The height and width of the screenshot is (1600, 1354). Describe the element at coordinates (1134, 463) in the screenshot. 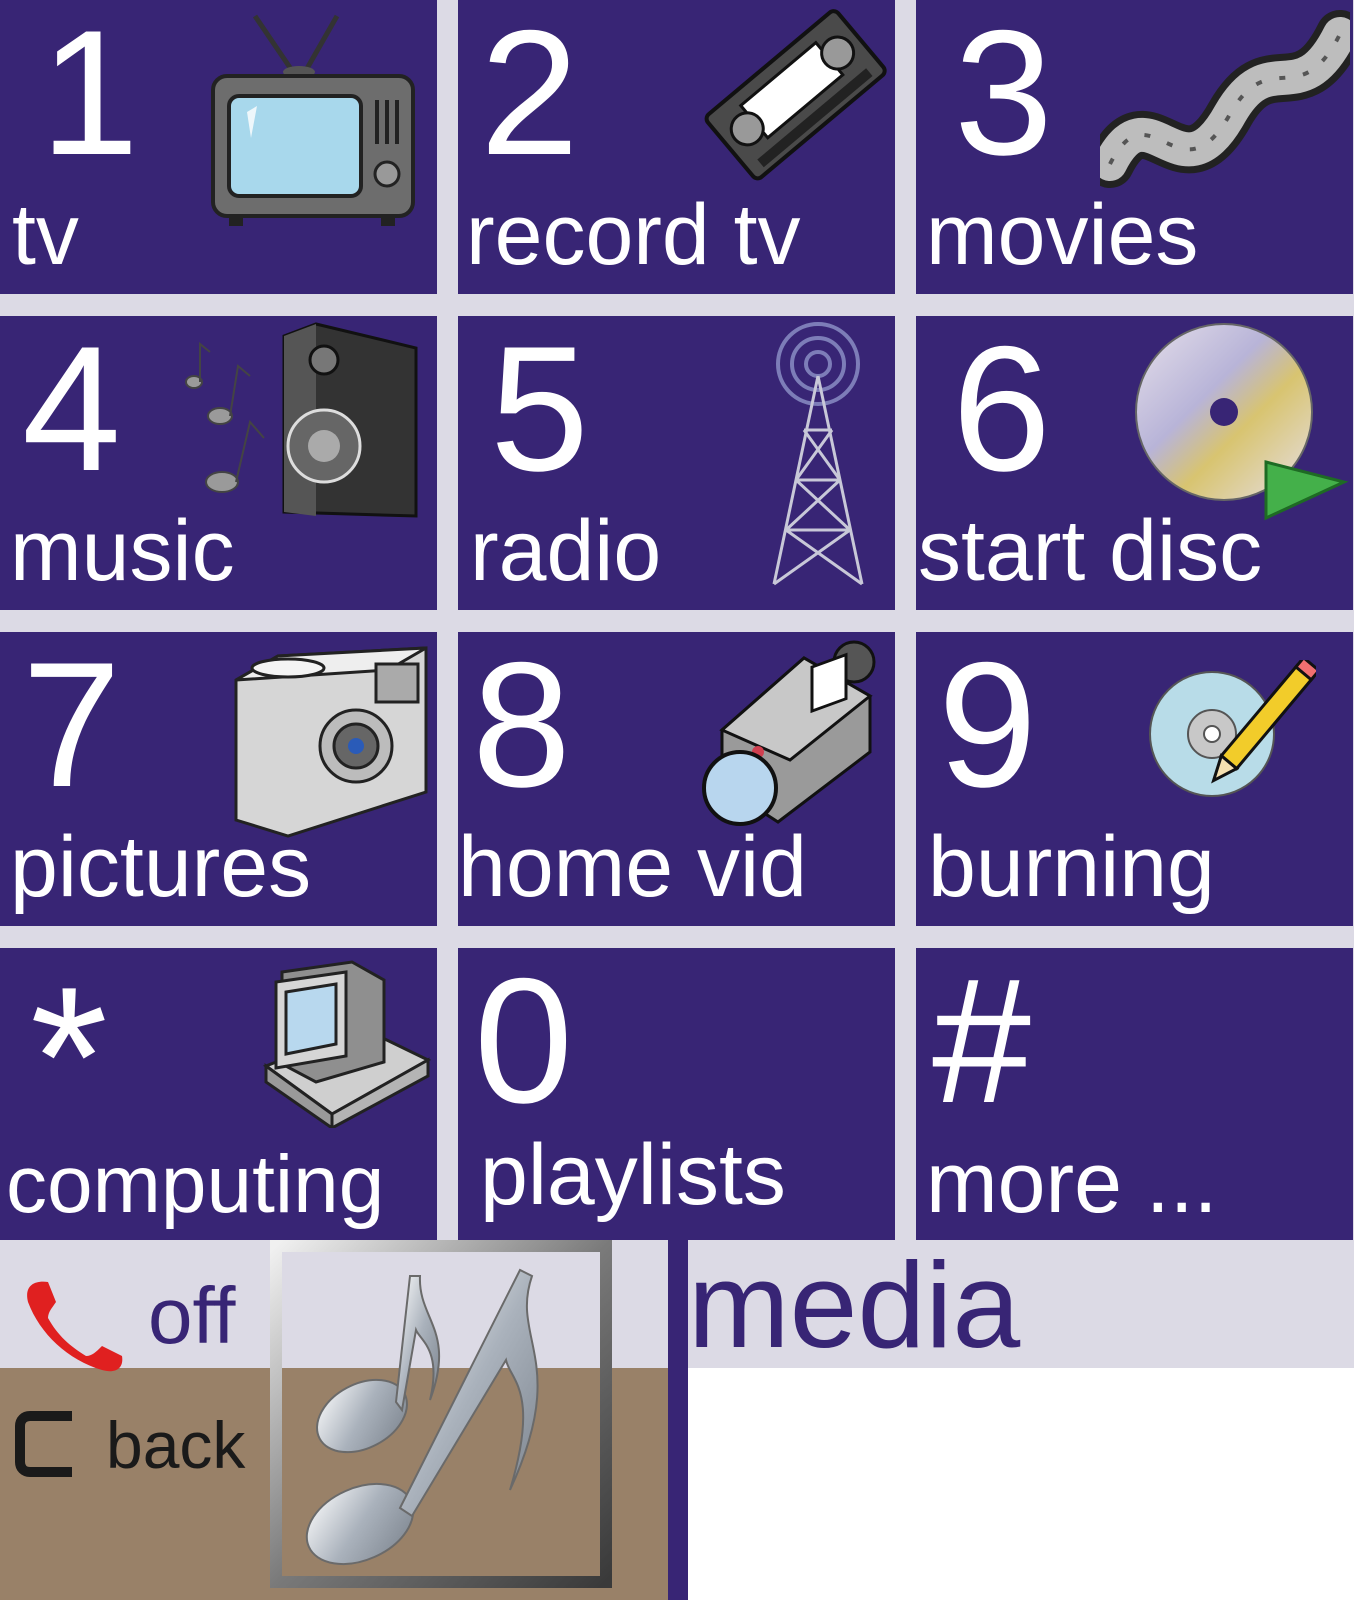

I see `tile-6-start-disc: 6 start disc` at that location.